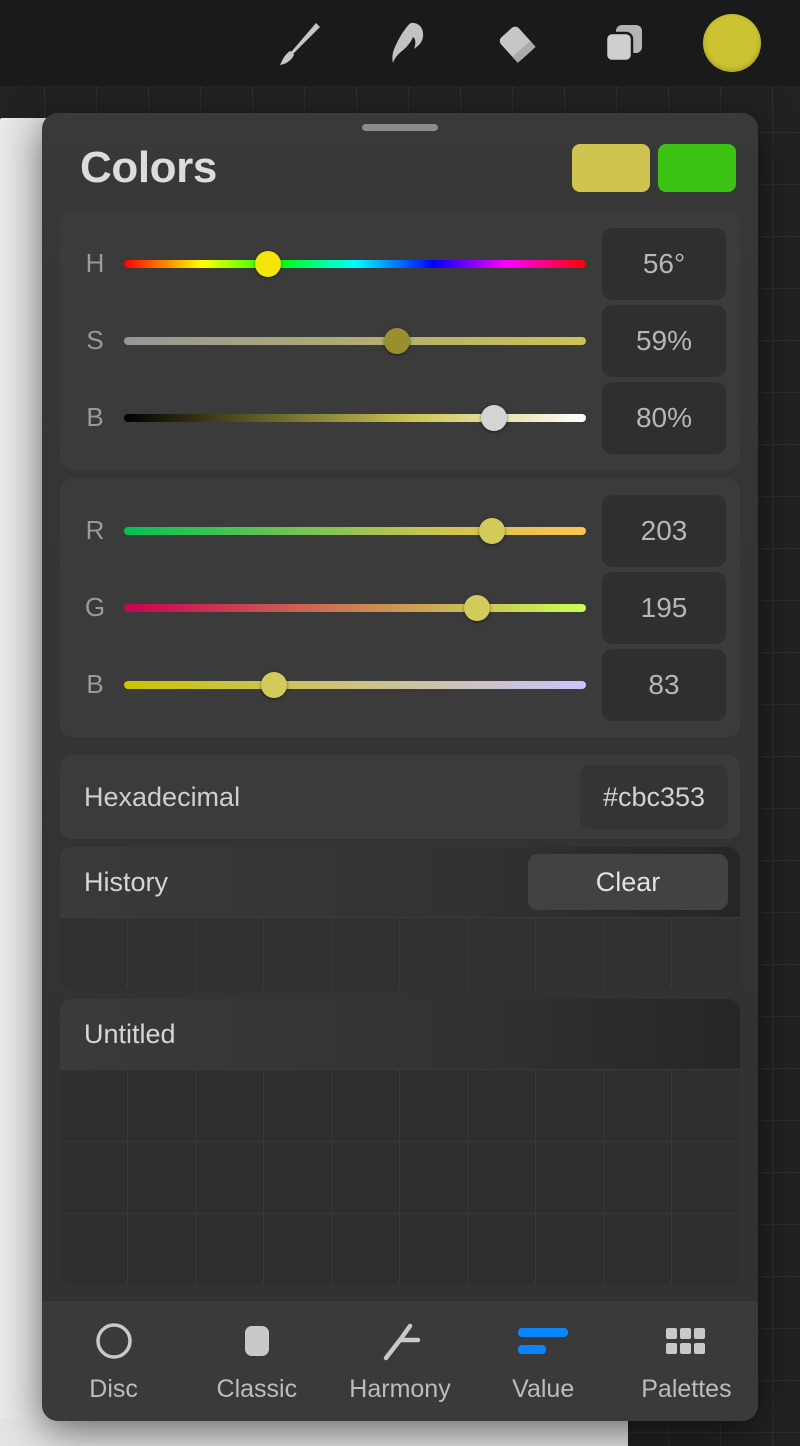 Image resolution: width=800 pixels, height=1446 pixels. I want to click on secondary-color-swatch, so click(697, 168).